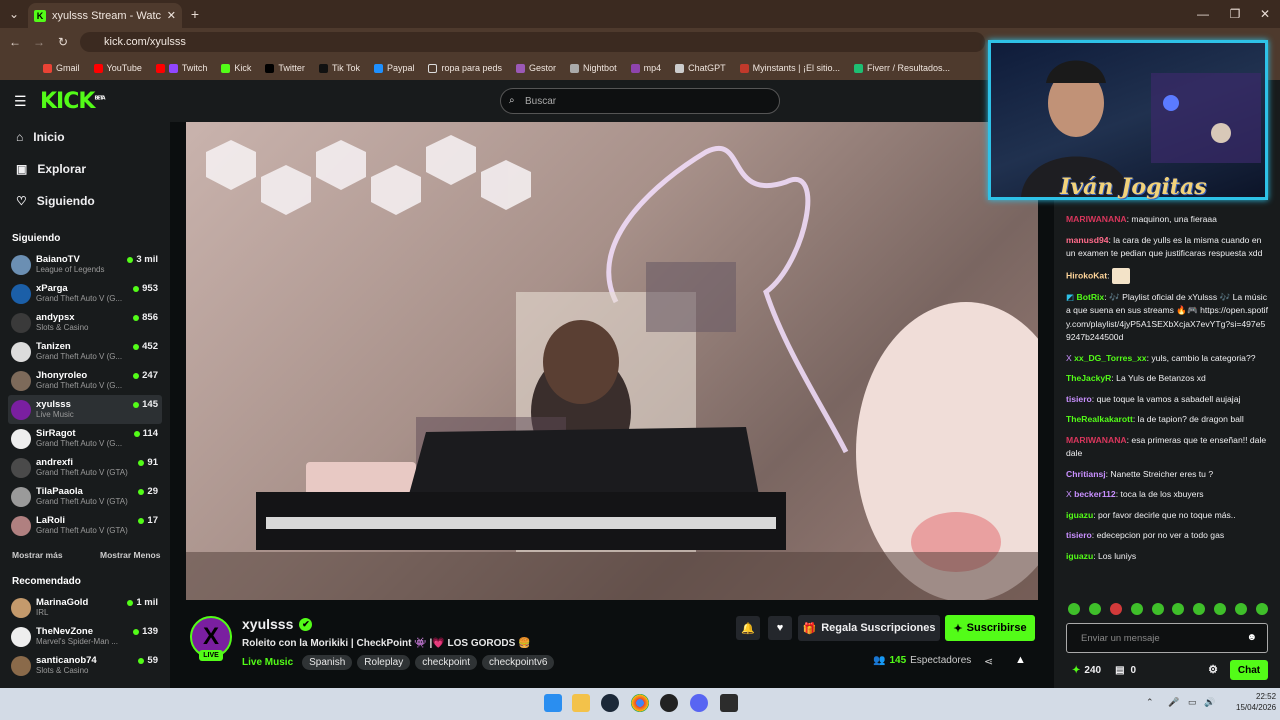  I want to click on chat-message: MARIWANANA: maquinon, una fieraaa, so click(1141, 219).